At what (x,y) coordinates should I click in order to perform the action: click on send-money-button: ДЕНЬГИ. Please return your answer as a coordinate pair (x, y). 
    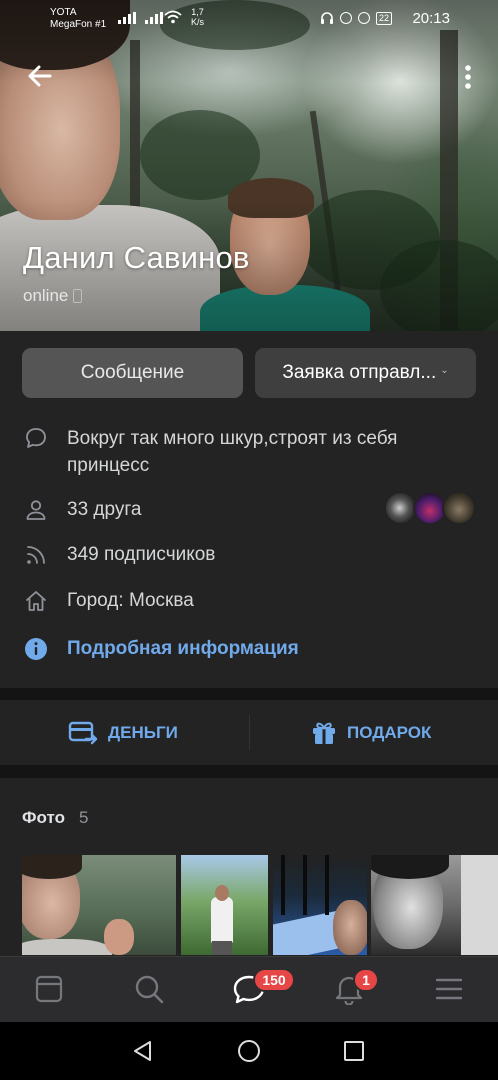
    Looking at the image, I should click on (123, 732).